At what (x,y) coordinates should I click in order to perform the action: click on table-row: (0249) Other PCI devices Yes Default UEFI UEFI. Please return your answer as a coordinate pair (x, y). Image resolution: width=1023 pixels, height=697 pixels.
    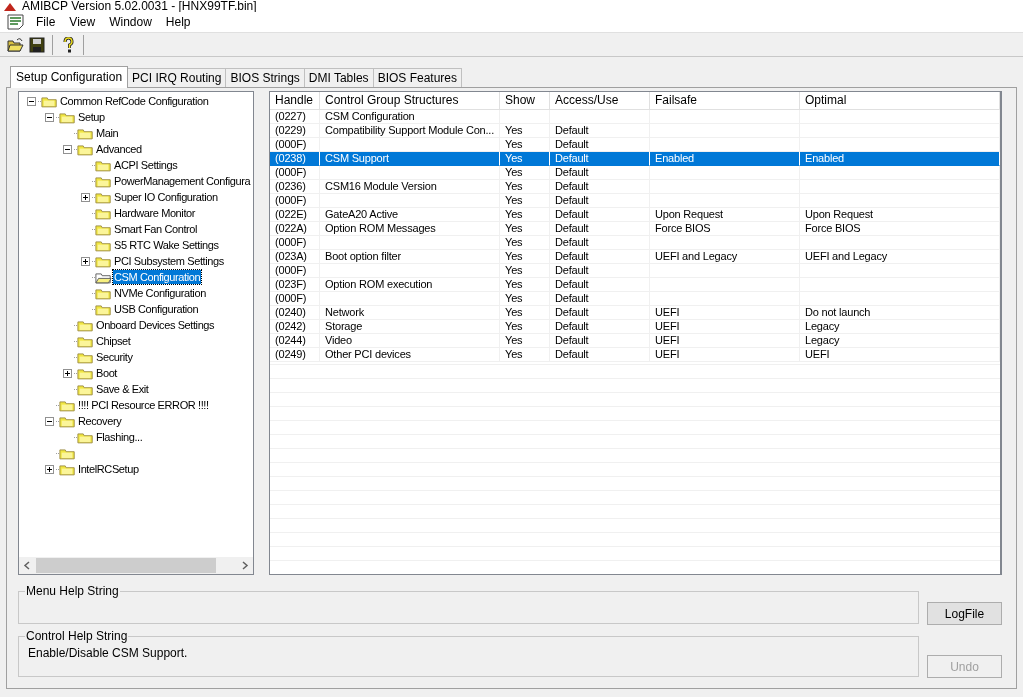
    Looking at the image, I should click on (635, 355).